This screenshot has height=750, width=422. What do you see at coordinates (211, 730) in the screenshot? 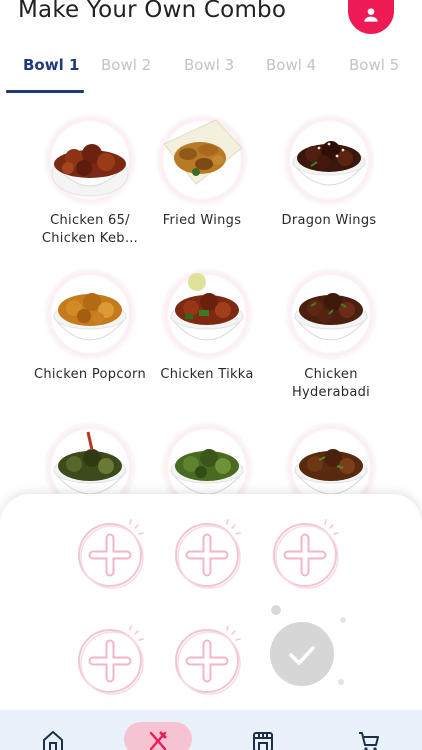
I see `bottom-nav` at bounding box center [211, 730].